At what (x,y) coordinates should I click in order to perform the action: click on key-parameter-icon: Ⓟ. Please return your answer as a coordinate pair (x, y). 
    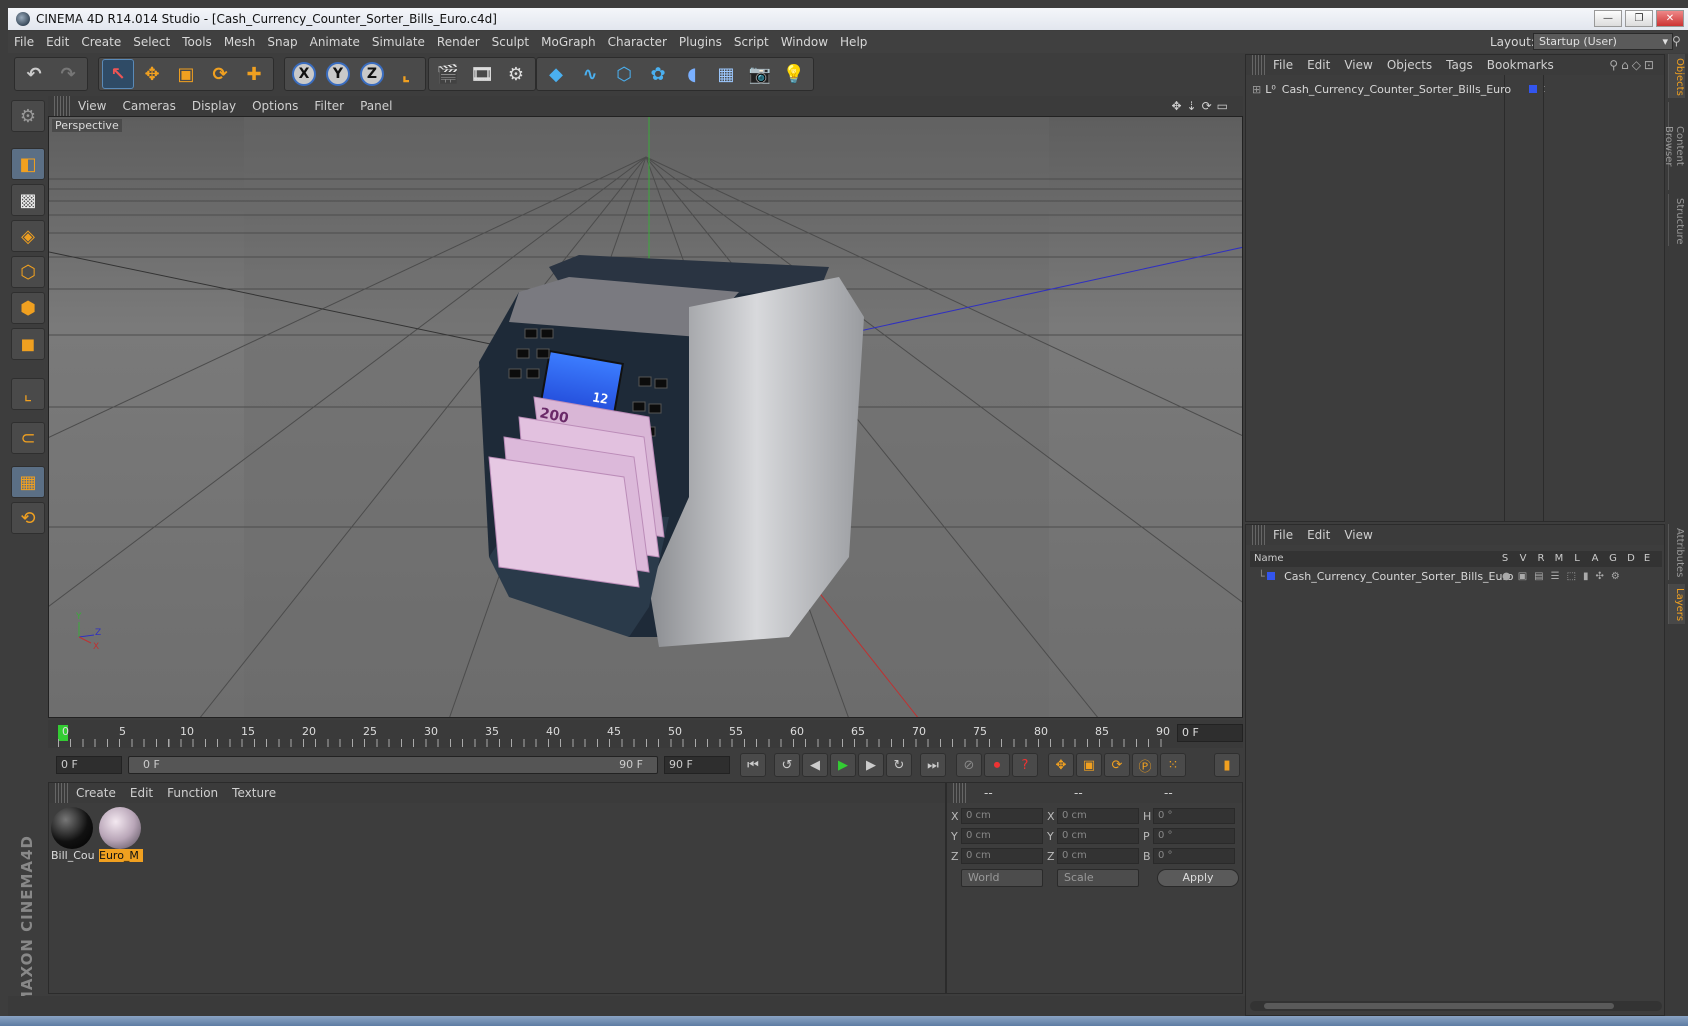
    Looking at the image, I should click on (1145, 765).